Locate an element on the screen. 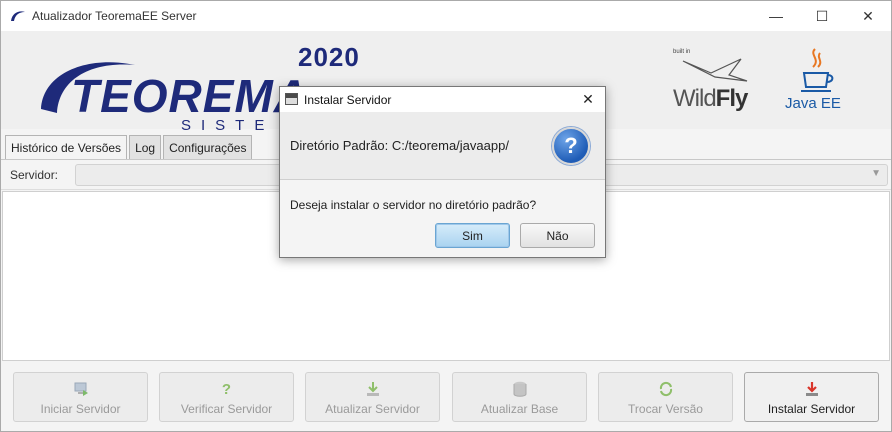 This screenshot has height=432, width=892. tab-bar: Histórico de Versões Log Configurações is located at coordinates (129, 147).